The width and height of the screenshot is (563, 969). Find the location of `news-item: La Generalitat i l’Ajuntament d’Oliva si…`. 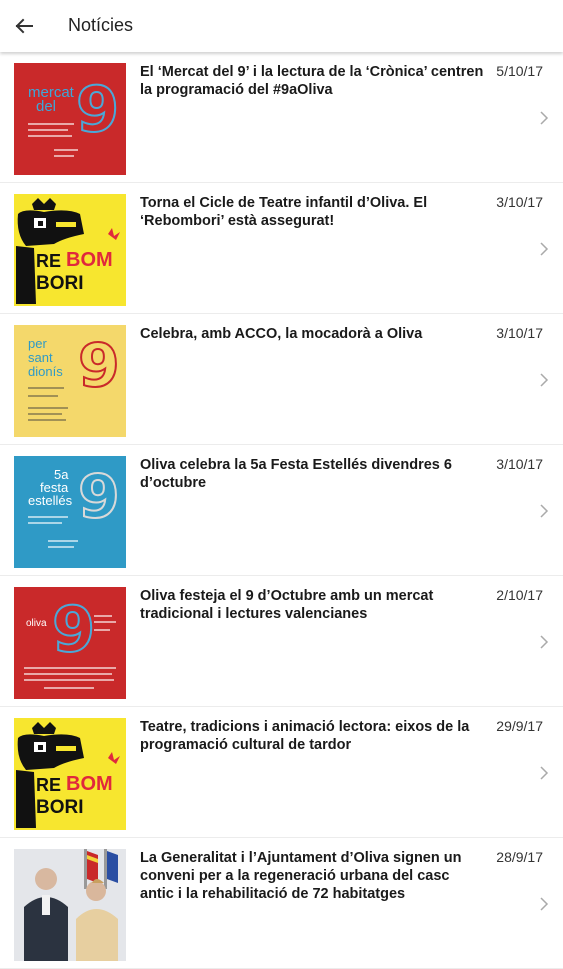

news-item: La Generalitat i l’Ajuntament d’Oliva si… is located at coordinates (281, 903).